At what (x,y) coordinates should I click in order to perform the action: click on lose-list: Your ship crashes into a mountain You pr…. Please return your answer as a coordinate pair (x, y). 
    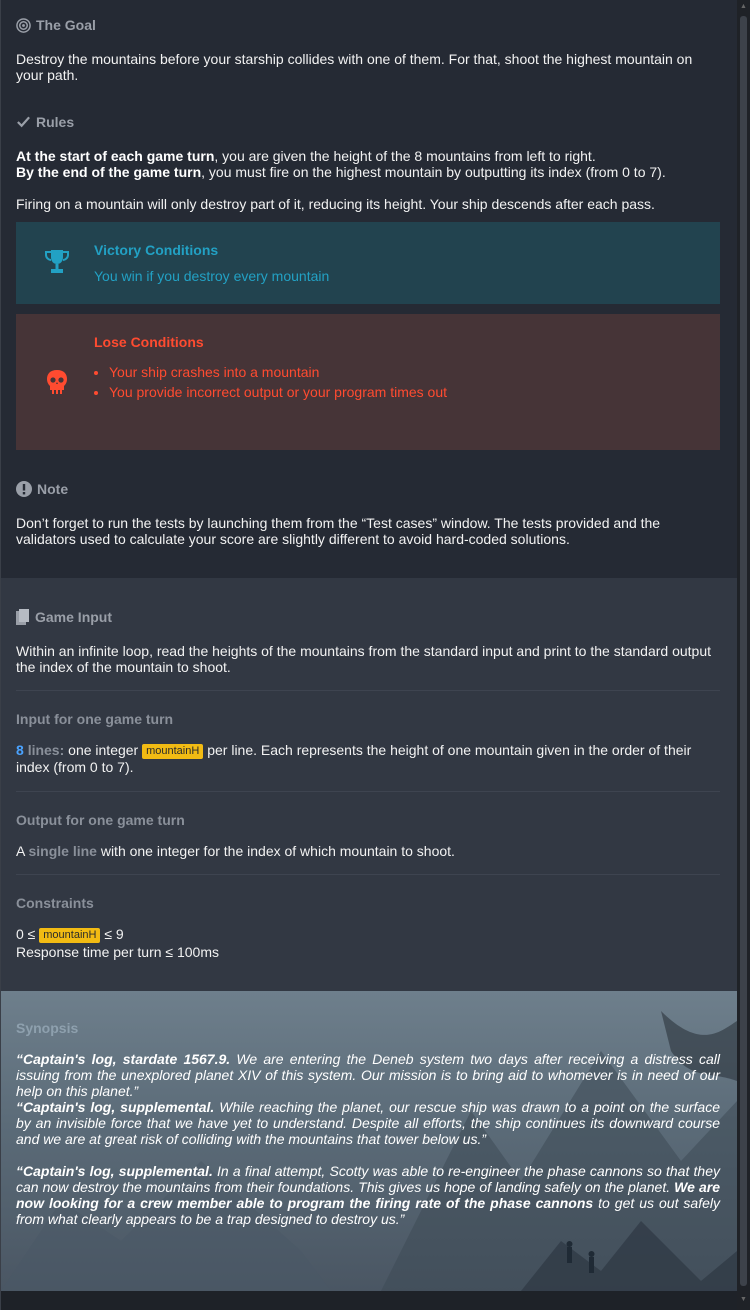
    Looking at the image, I should click on (269, 382).